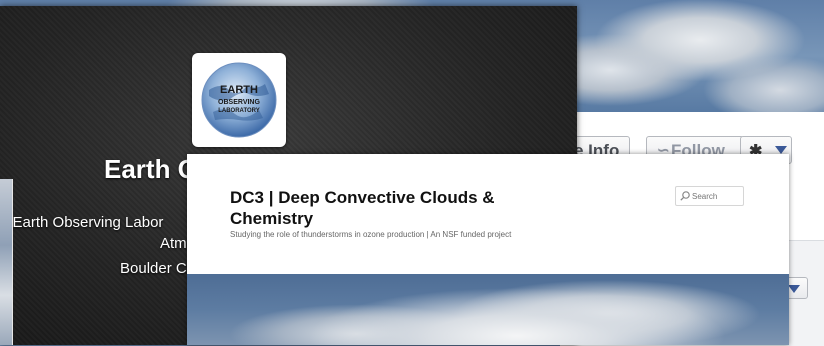 The height and width of the screenshot is (346, 824). What do you see at coordinates (685, 196) in the screenshot?
I see `search-icon` at bounding box center [685, 196].